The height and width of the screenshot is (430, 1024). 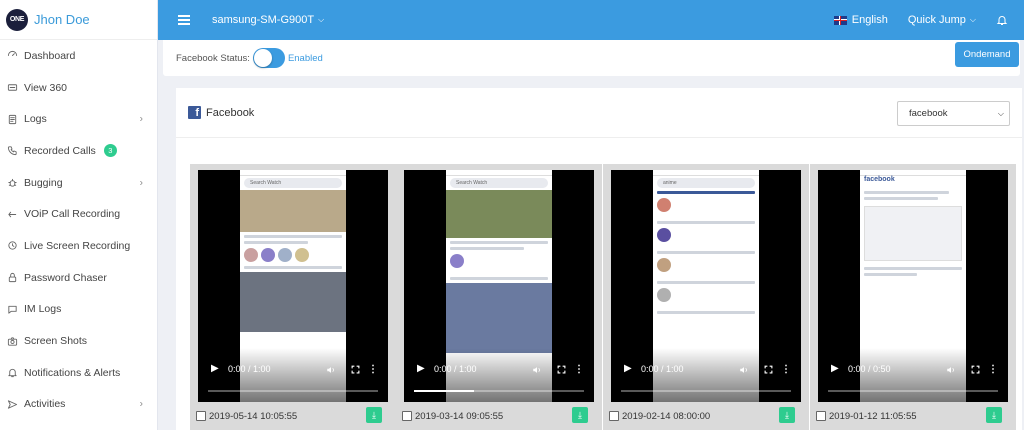 I want to click on sidebar-item-bugging: Bugging ›, so click(x=78, y=183).